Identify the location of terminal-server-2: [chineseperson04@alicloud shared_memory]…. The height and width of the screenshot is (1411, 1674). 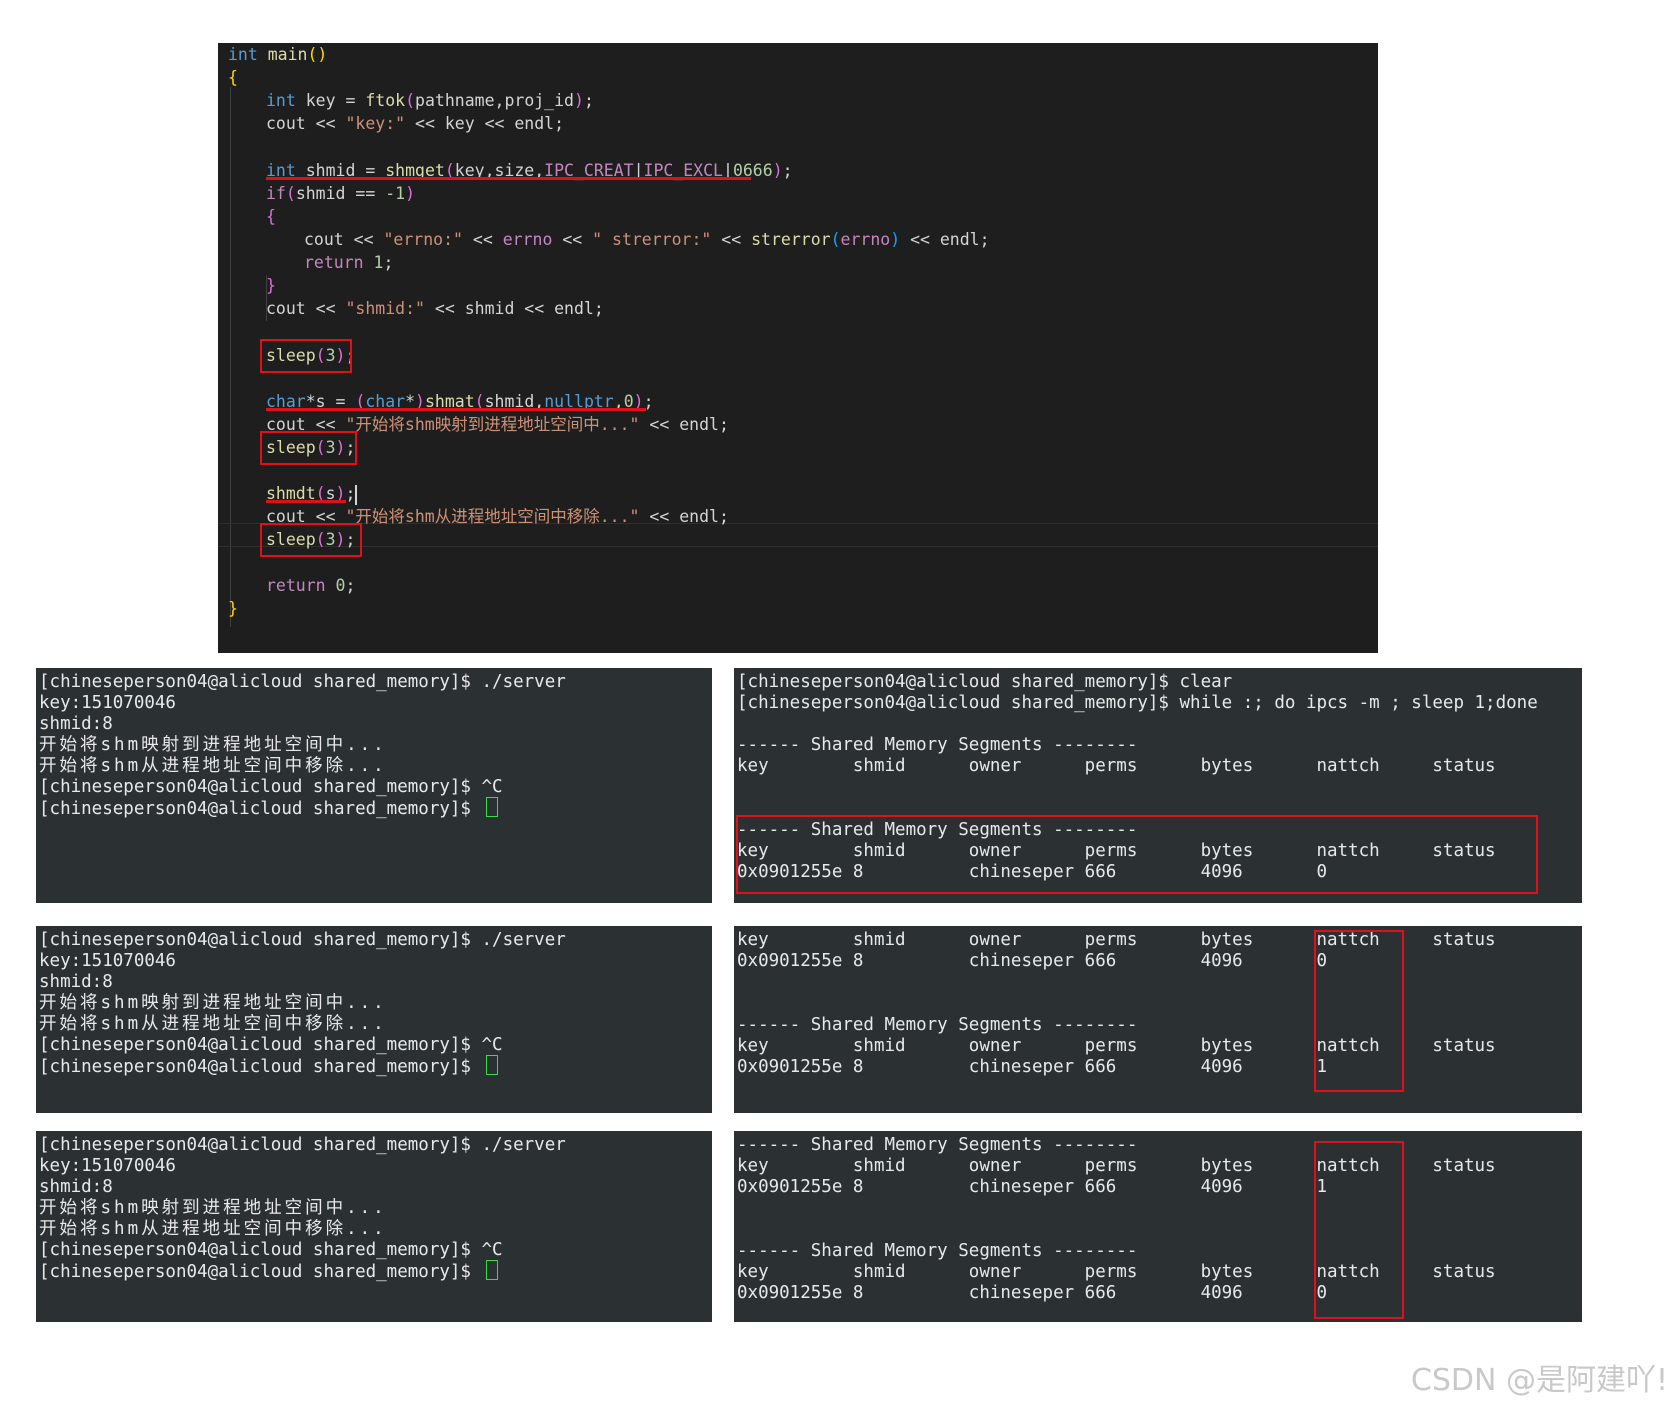
(374, 1019).